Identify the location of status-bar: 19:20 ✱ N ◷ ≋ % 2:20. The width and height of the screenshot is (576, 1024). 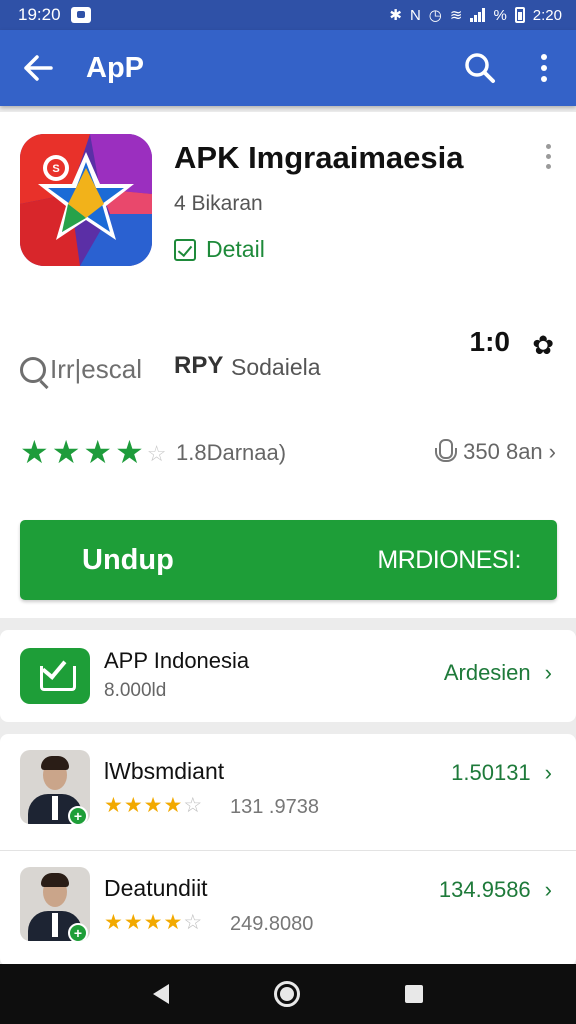
(288, 15).